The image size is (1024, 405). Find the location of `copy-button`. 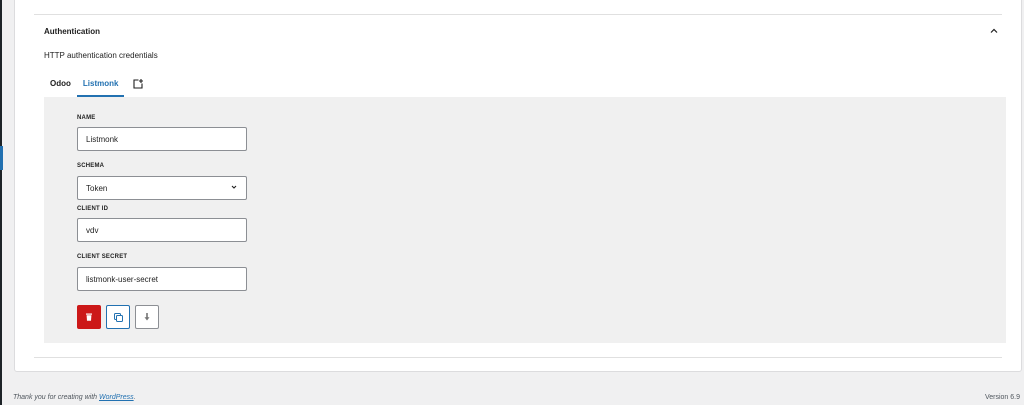

copy-button is located at coordinates (118, 317).